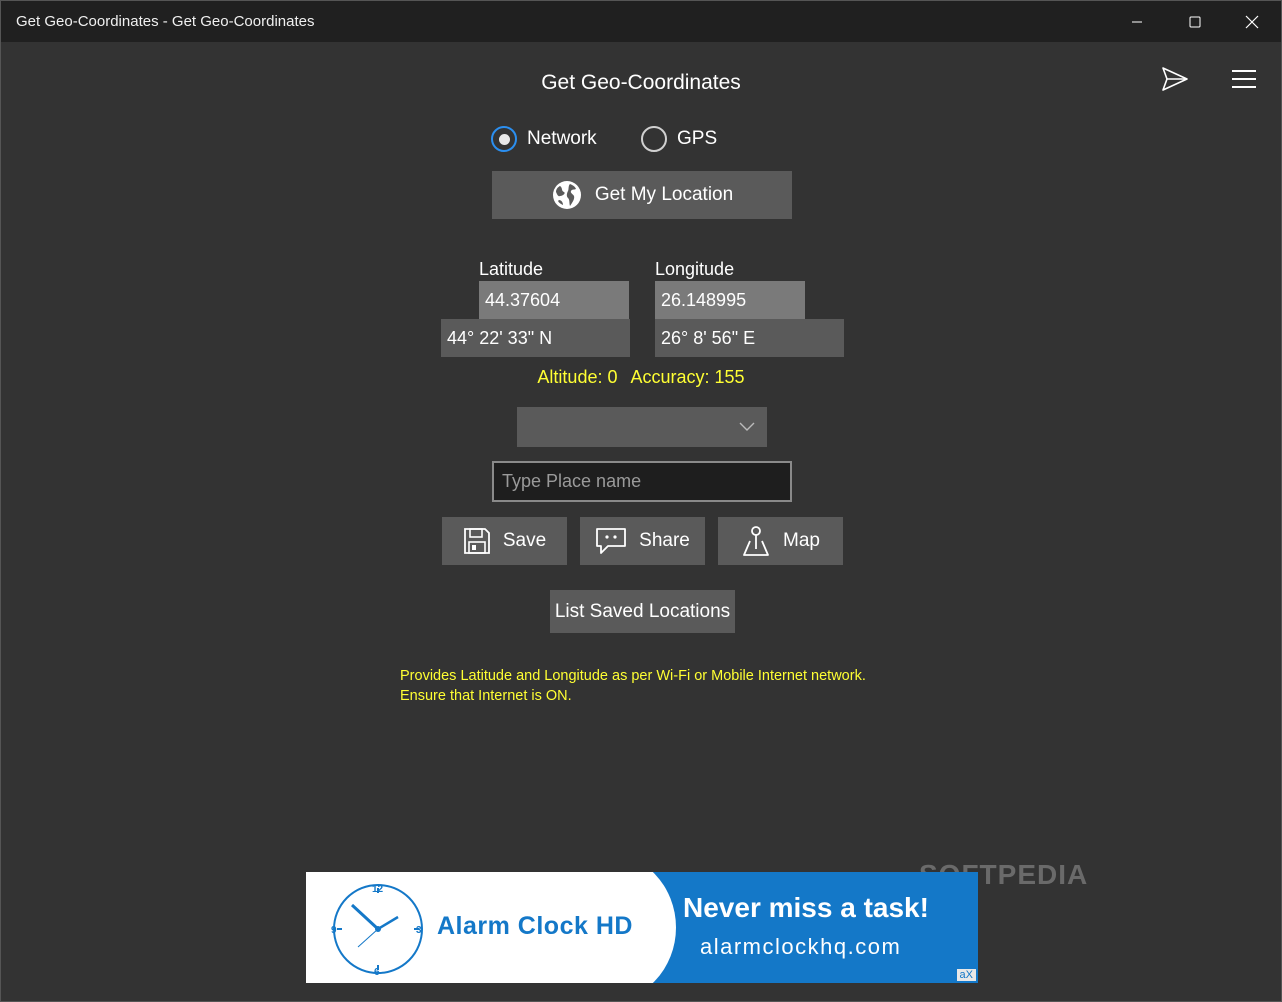  I want to click on radio-gps-label: GPS, so click(697, 138).